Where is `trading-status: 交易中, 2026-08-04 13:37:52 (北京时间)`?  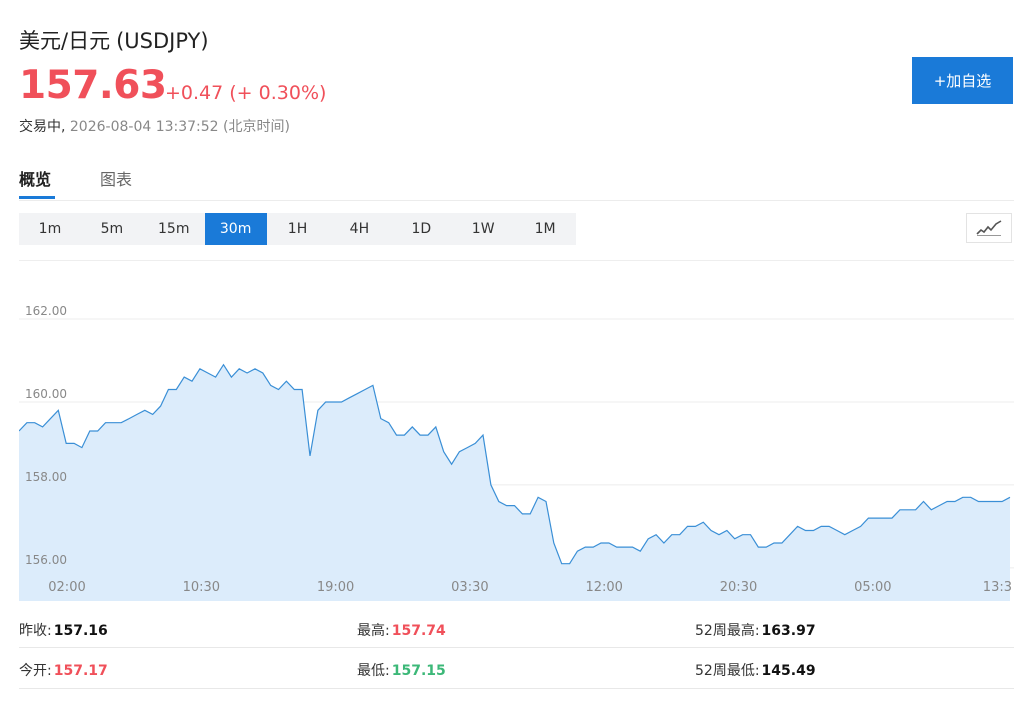 trading-status: 交易中, 2026-08-04 13:37:52 (北京时间) is located at coordinates (154, 126).